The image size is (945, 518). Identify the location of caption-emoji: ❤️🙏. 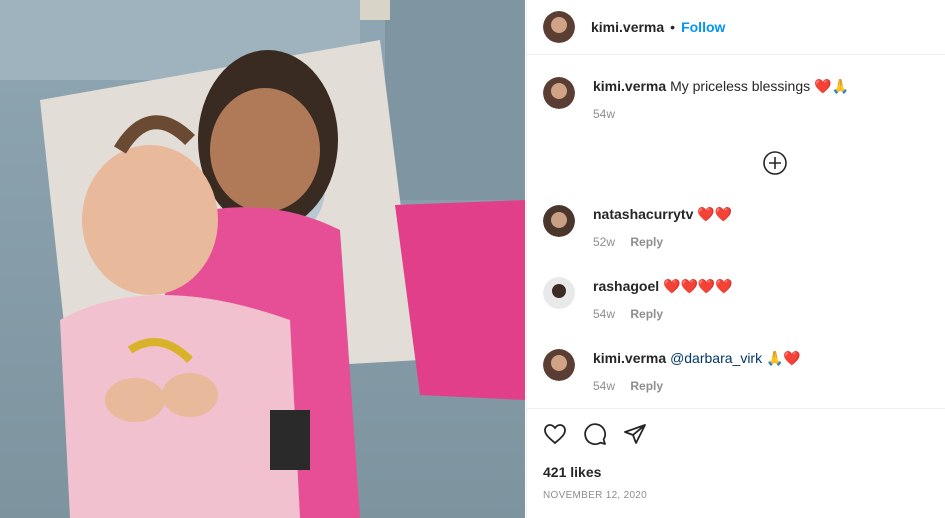
(831, 86).